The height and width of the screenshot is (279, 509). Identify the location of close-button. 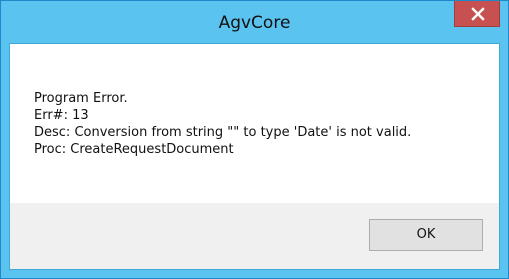
(477, 14).